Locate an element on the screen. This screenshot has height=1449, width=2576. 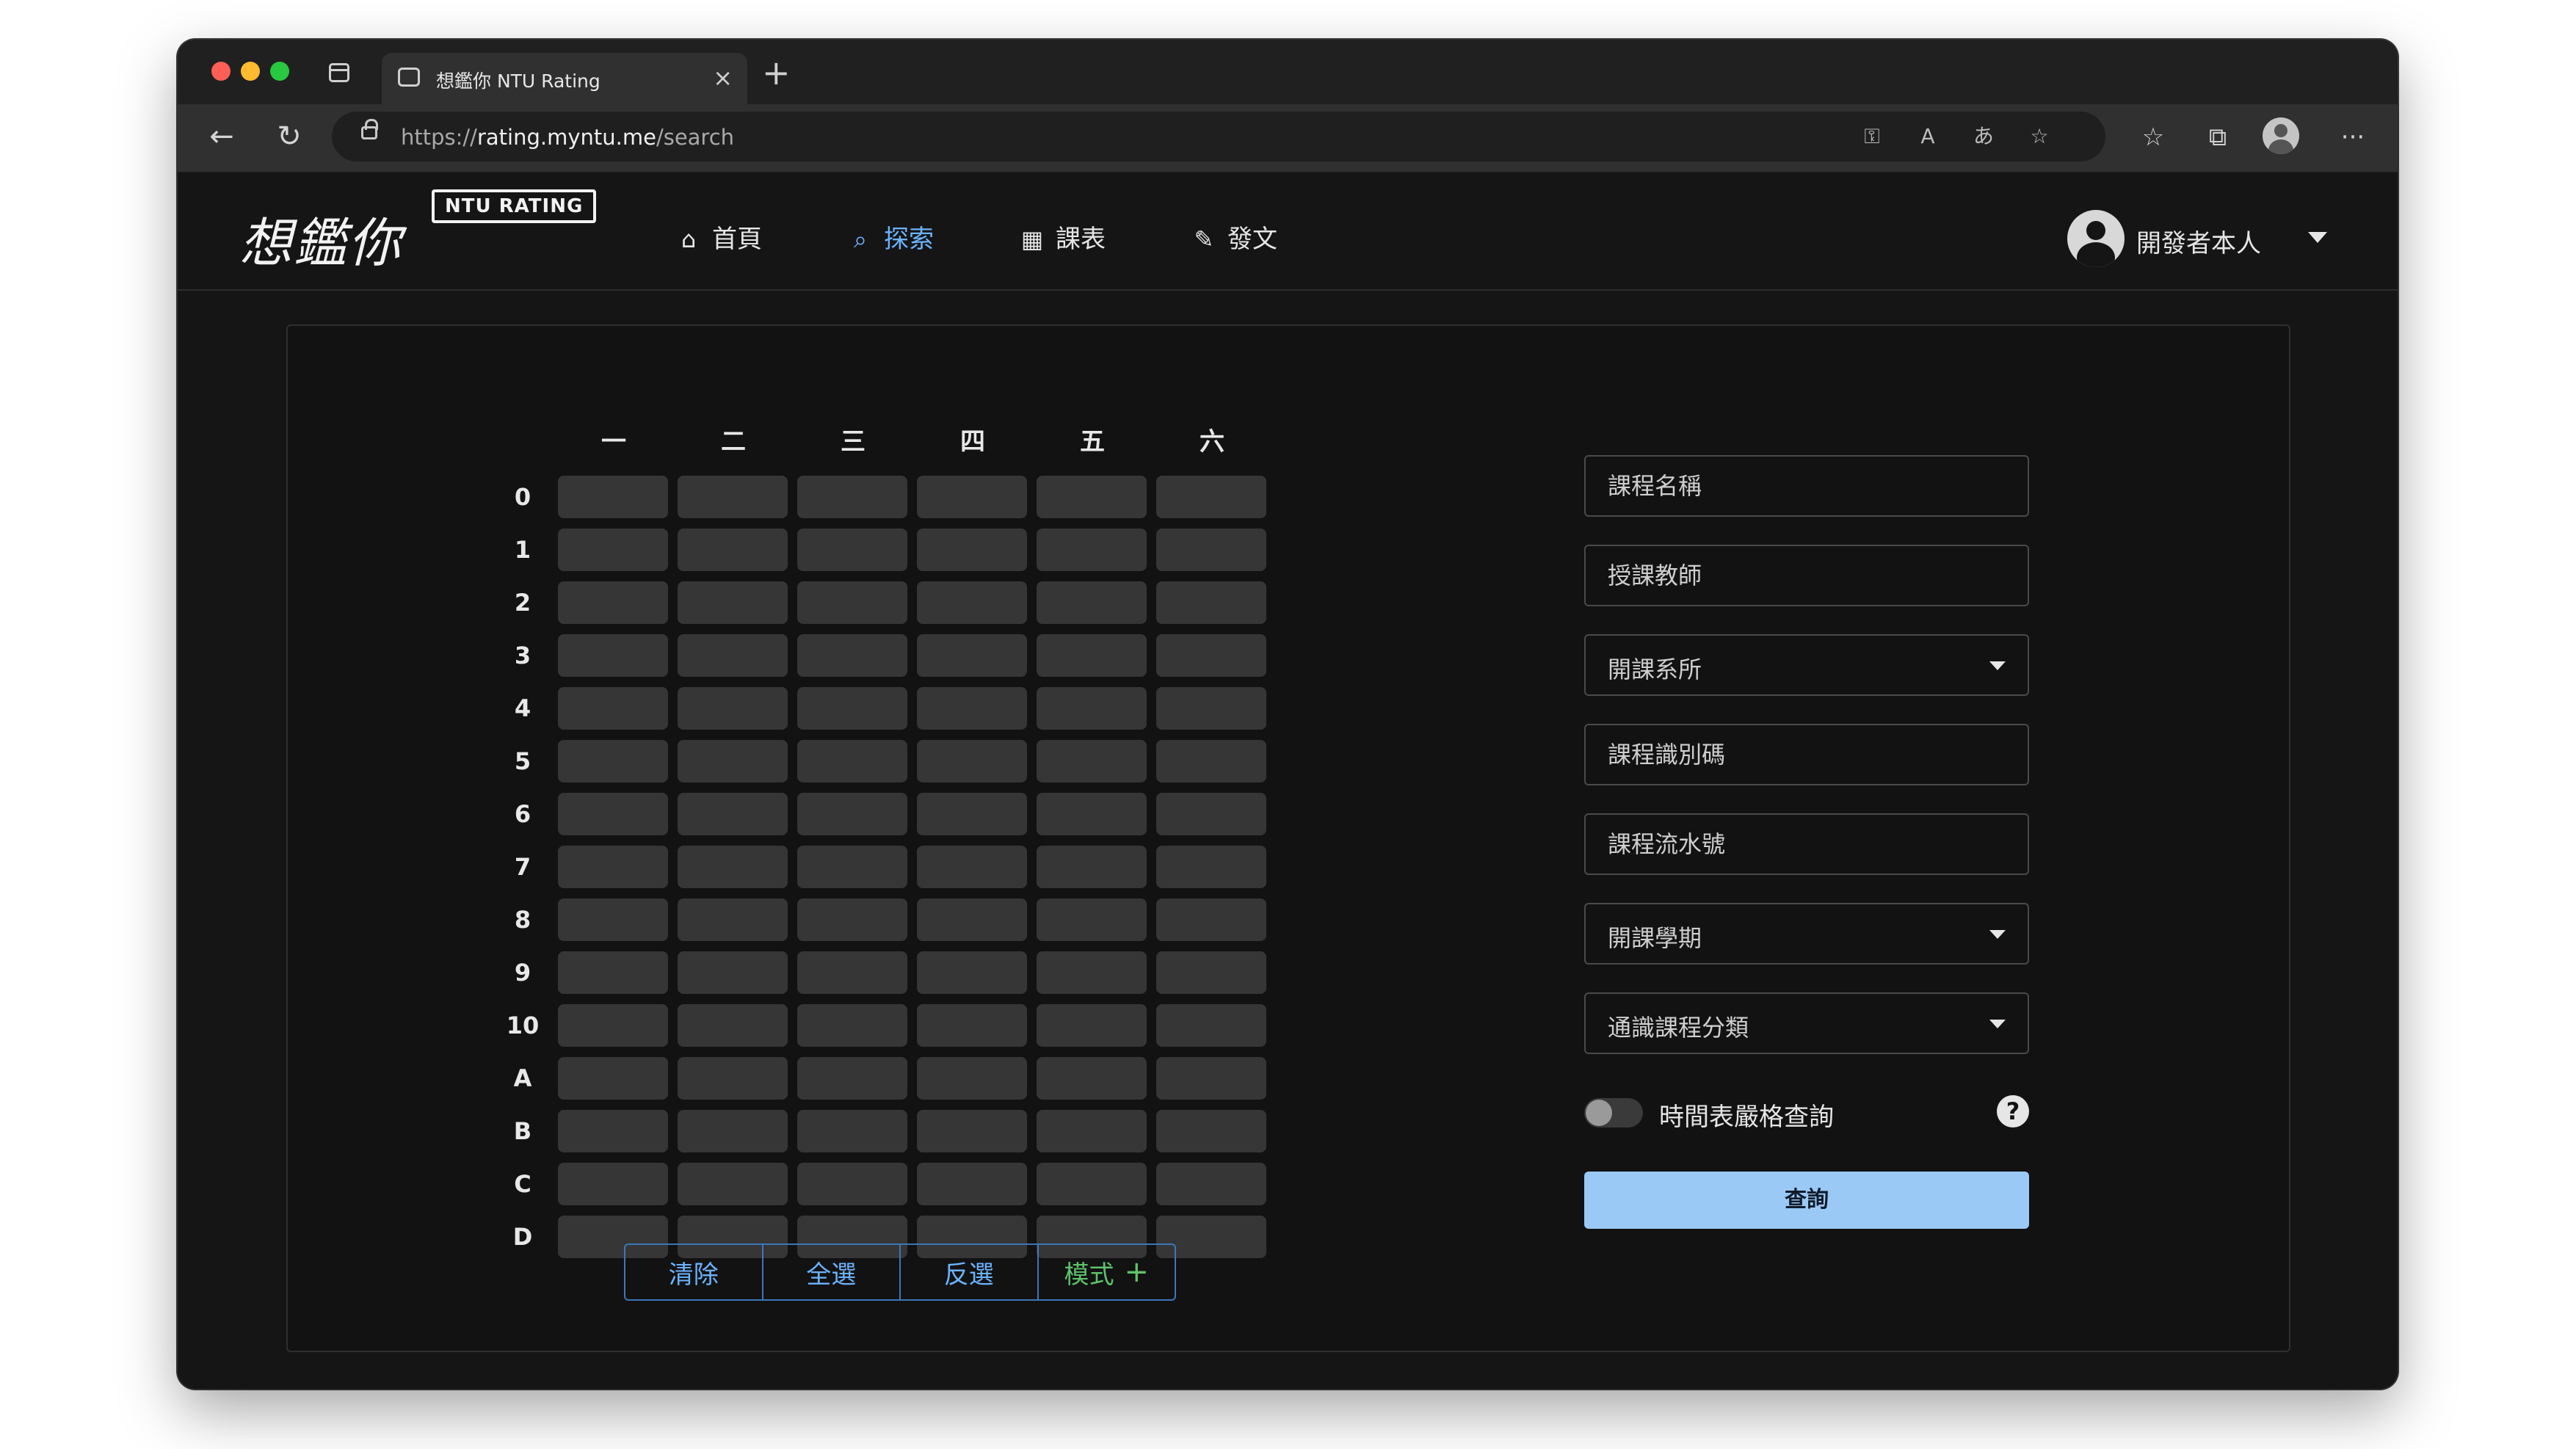
address-bar: https://rating.myntu.me/search ⚿ A あ ☆ is located at coordinates (1218, 136).